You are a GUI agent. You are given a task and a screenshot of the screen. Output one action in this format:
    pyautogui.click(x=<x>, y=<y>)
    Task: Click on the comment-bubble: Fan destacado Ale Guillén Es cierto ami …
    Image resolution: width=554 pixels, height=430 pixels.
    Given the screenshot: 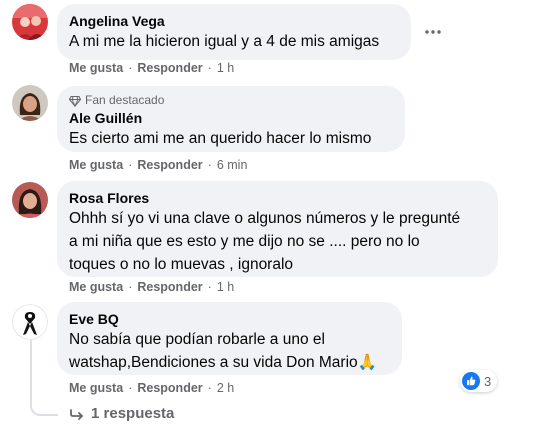 What is the action you would take?
    pyautogui.click(x=231, y=119)
    